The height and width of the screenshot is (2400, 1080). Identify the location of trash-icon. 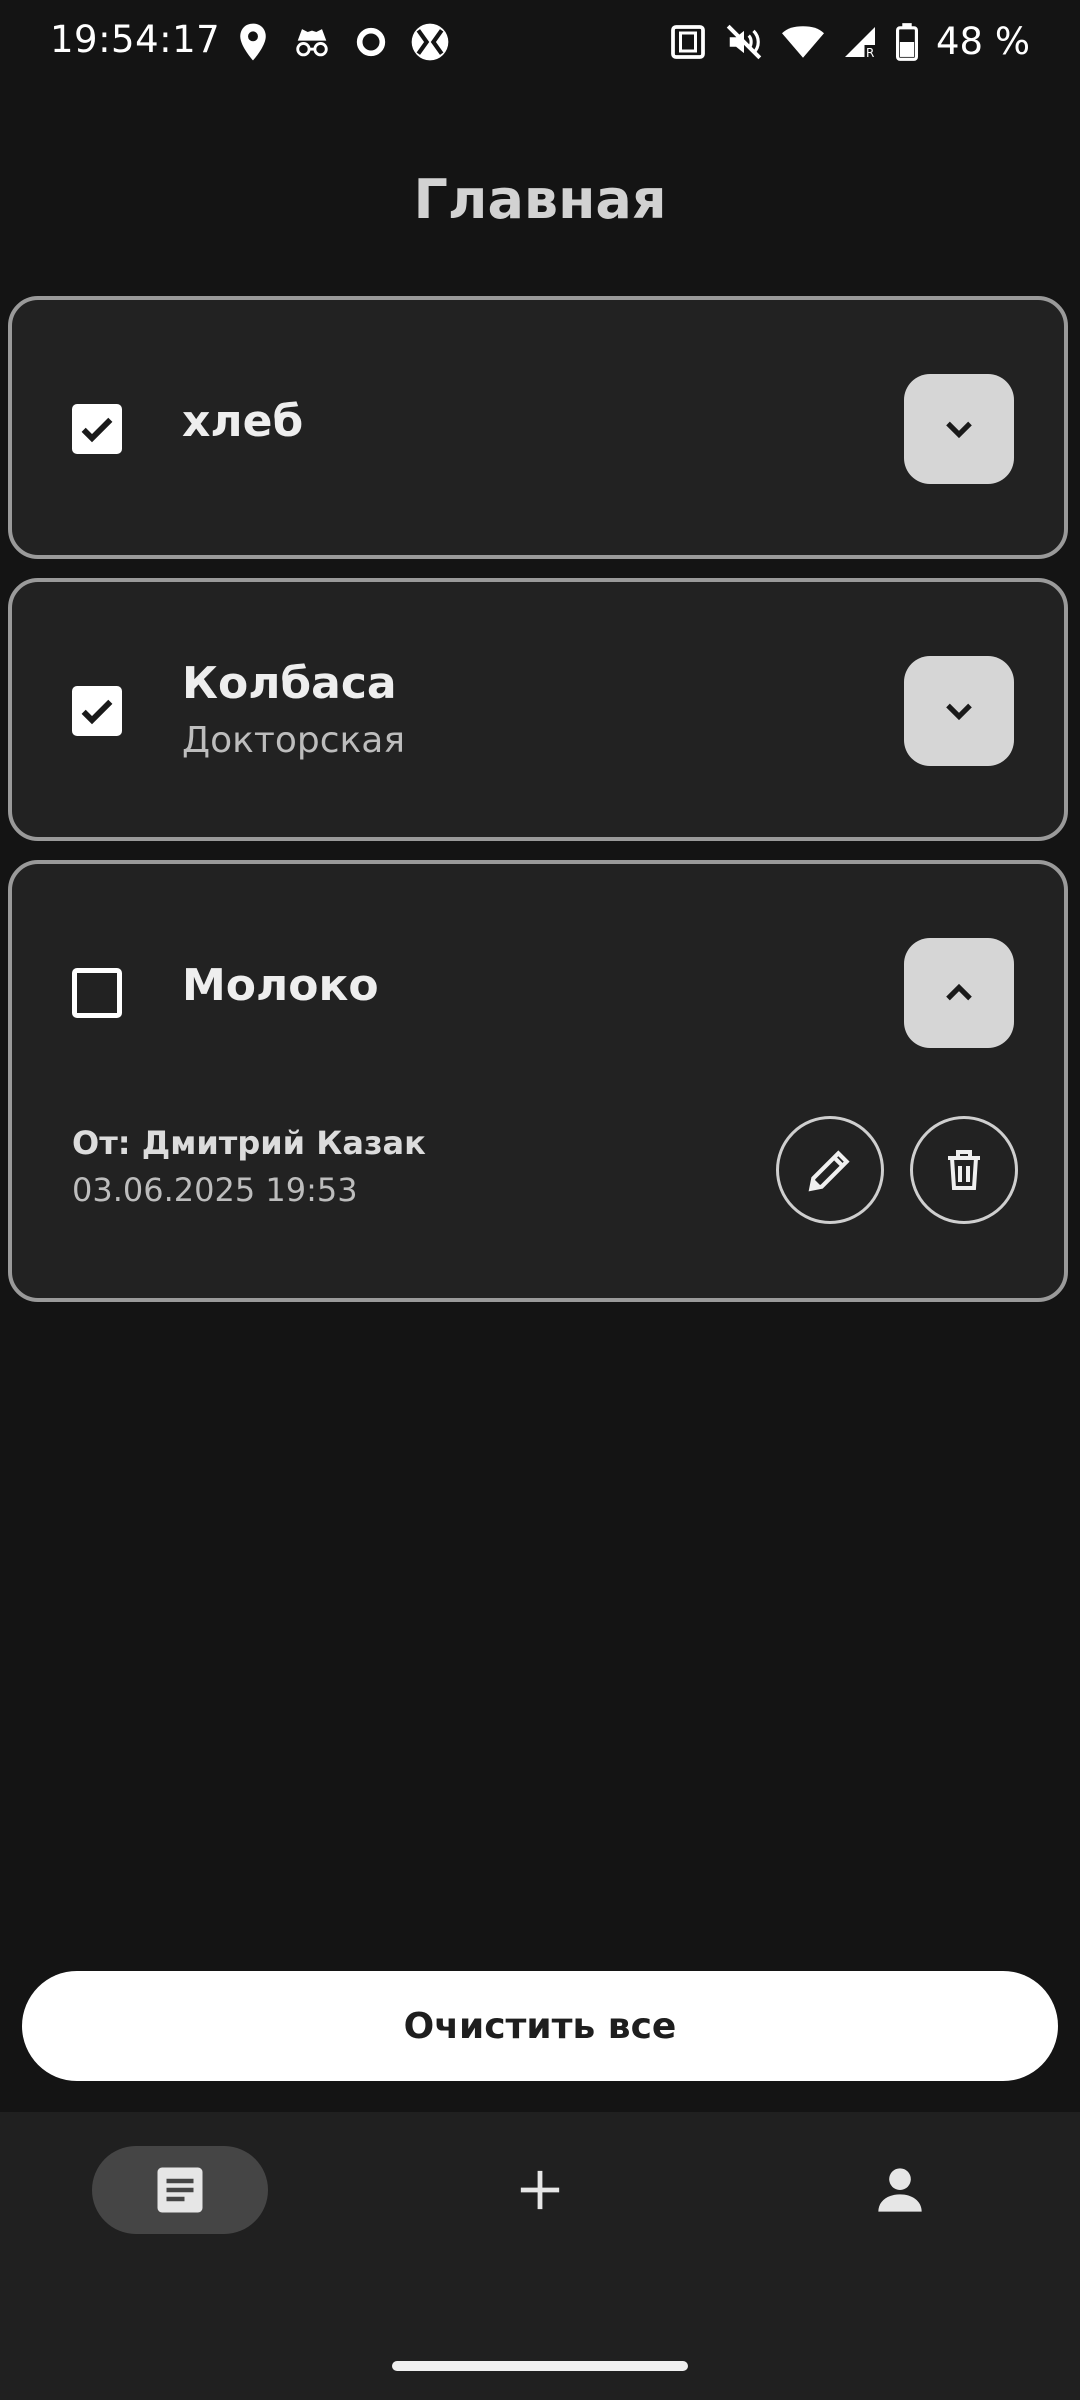
(964, 1170).